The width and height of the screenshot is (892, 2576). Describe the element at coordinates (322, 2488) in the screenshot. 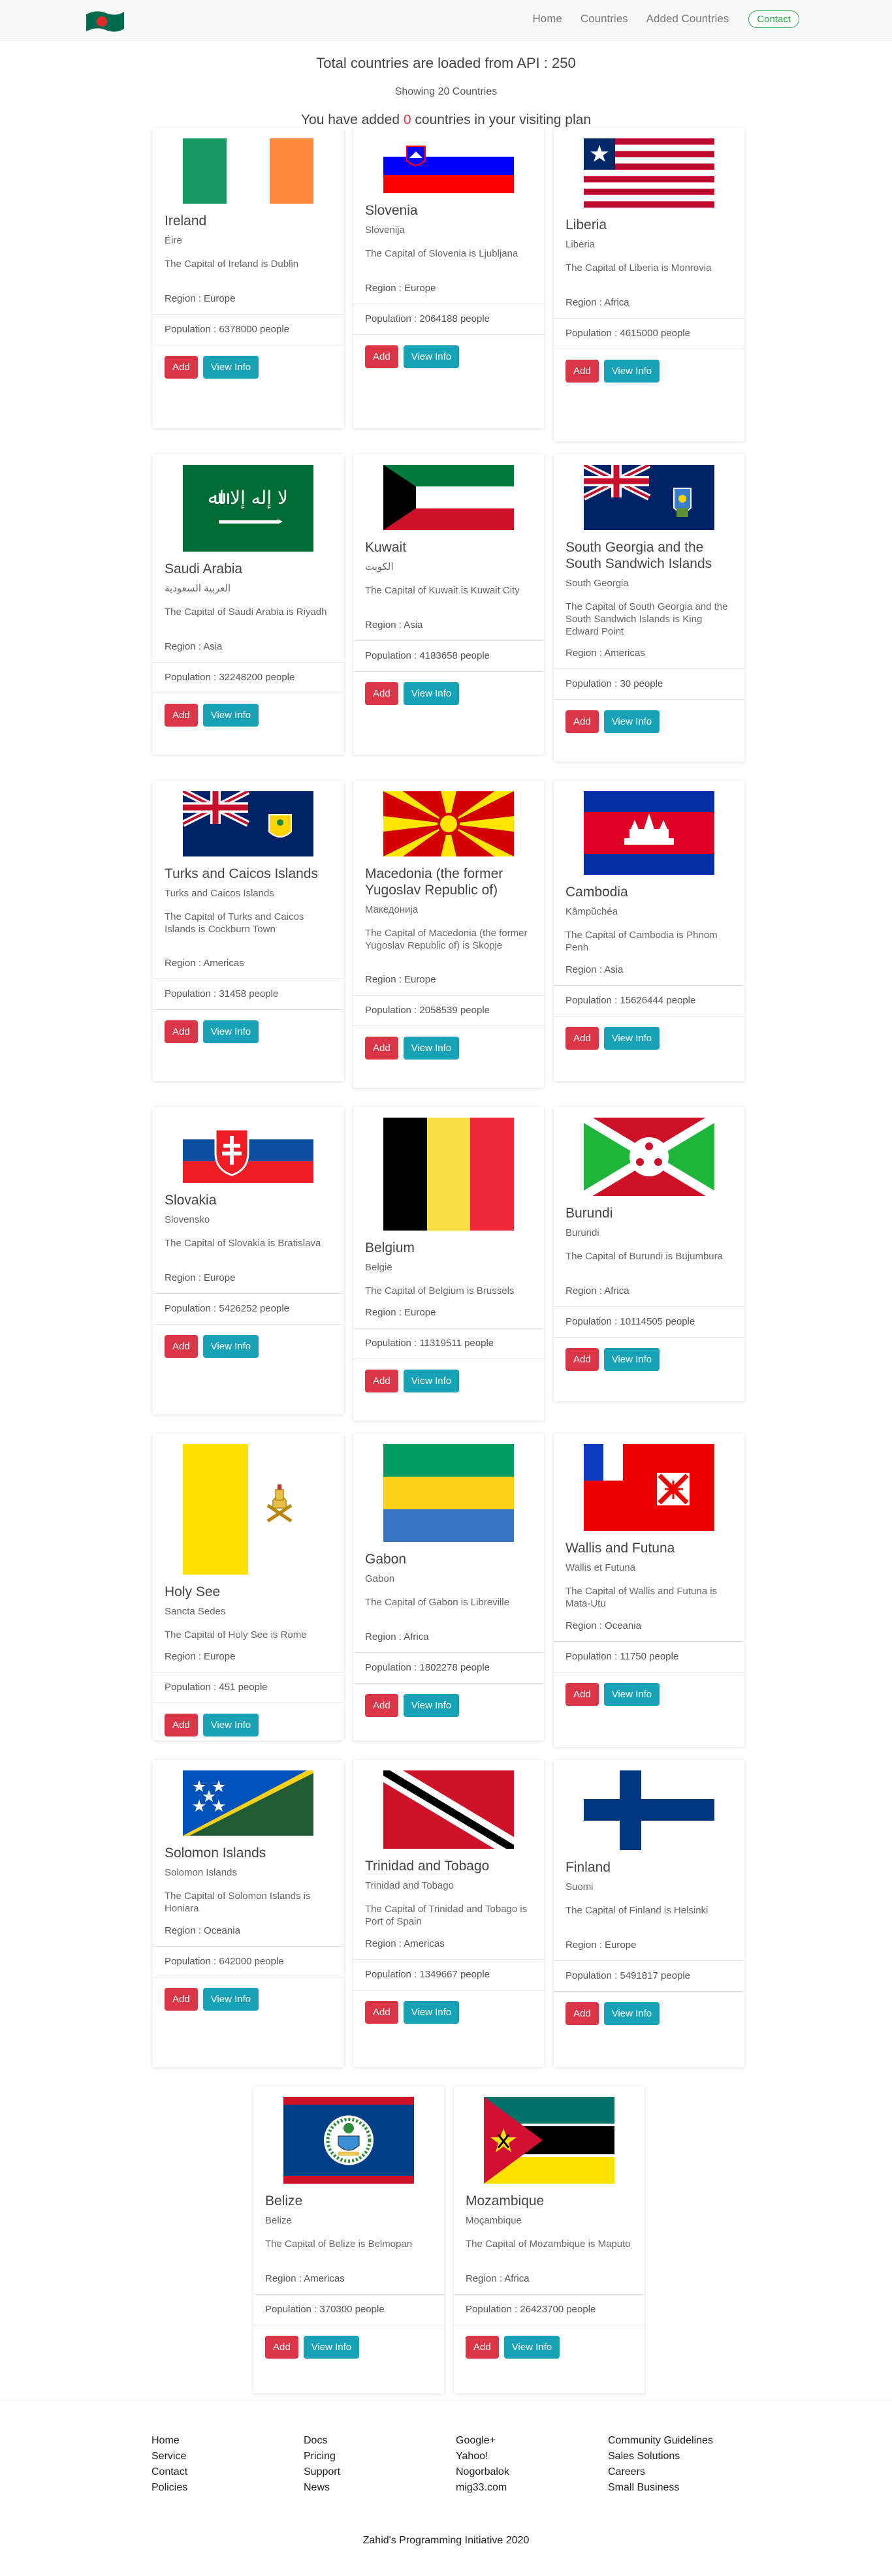

I see `footer-link-news: News` at that location.